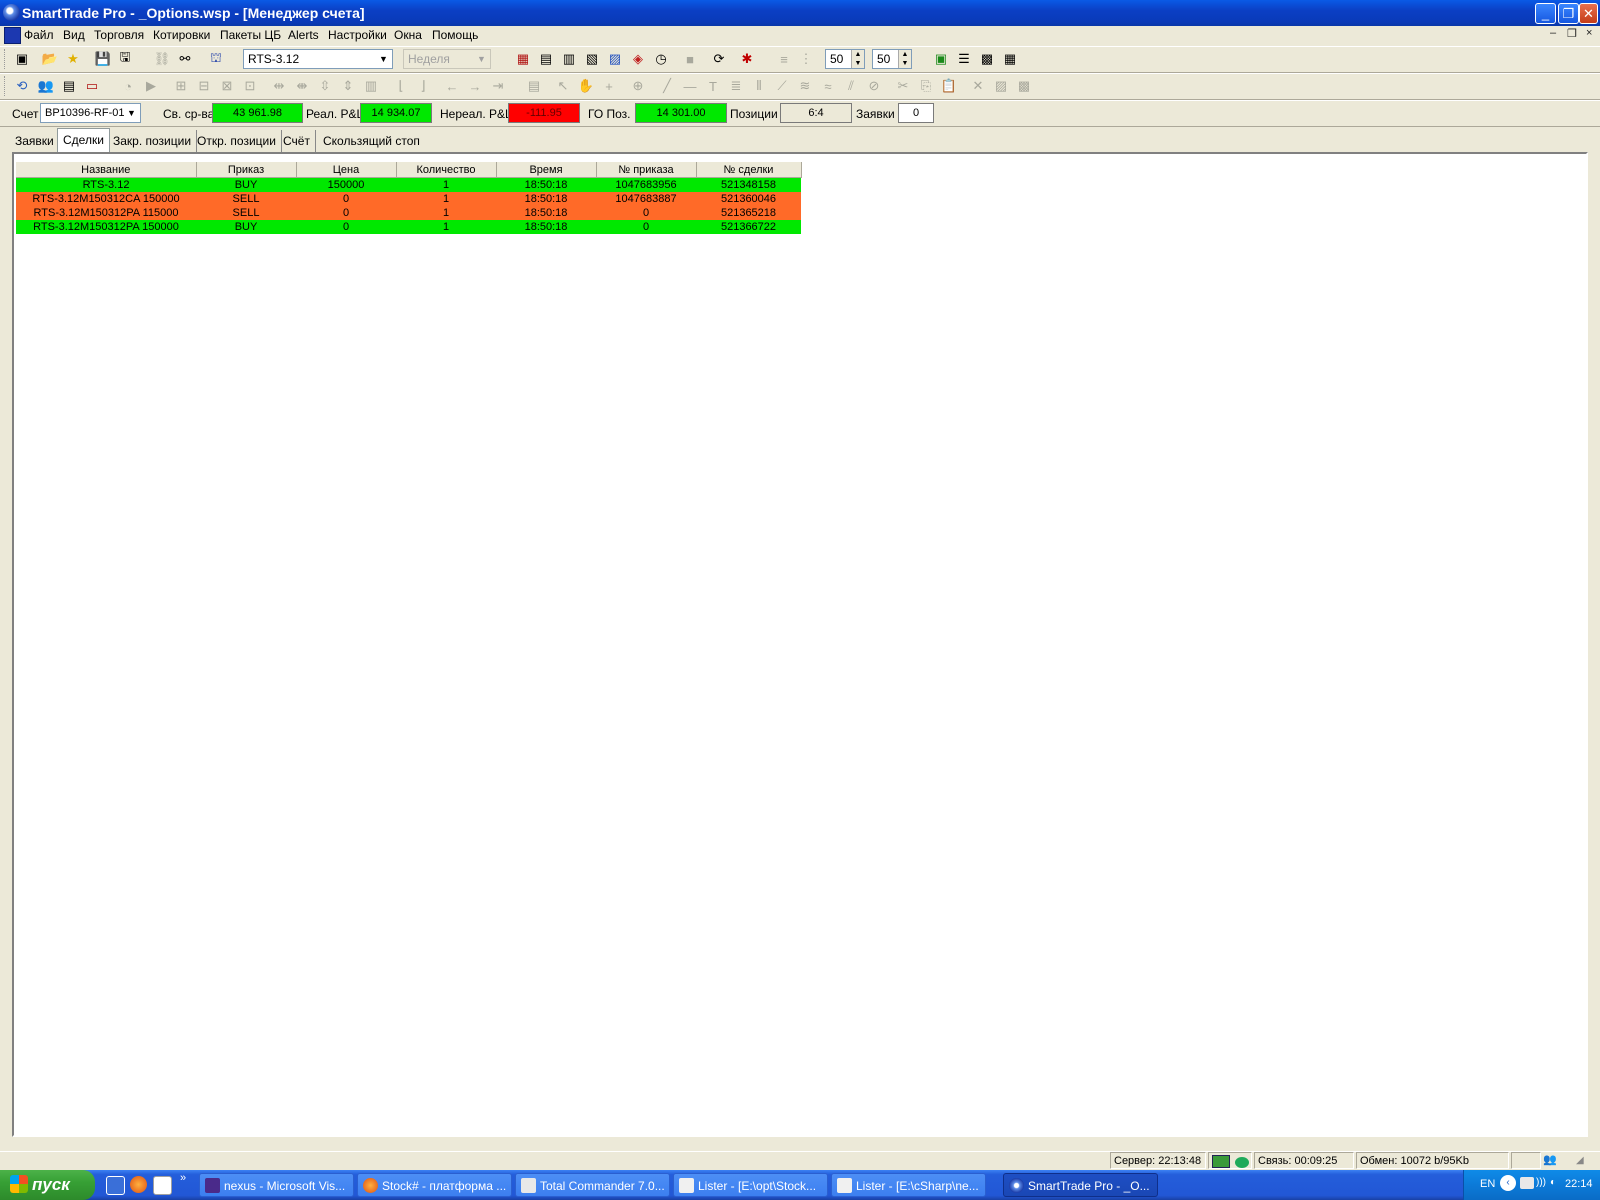  Describe the element at coordinates (279, 86) in the screenshot. I see `zoom-out-h-icon: ⇹` at that location.